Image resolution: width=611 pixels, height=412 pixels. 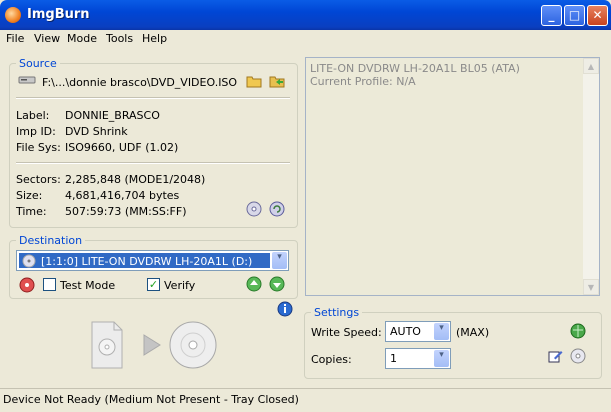 What do you see at coordinates (140, 82) in the screenshot?
I see `source-path: F:\...\donnie brasco\DVD_VIDEO.ISO` at bounding box center [140, 82].